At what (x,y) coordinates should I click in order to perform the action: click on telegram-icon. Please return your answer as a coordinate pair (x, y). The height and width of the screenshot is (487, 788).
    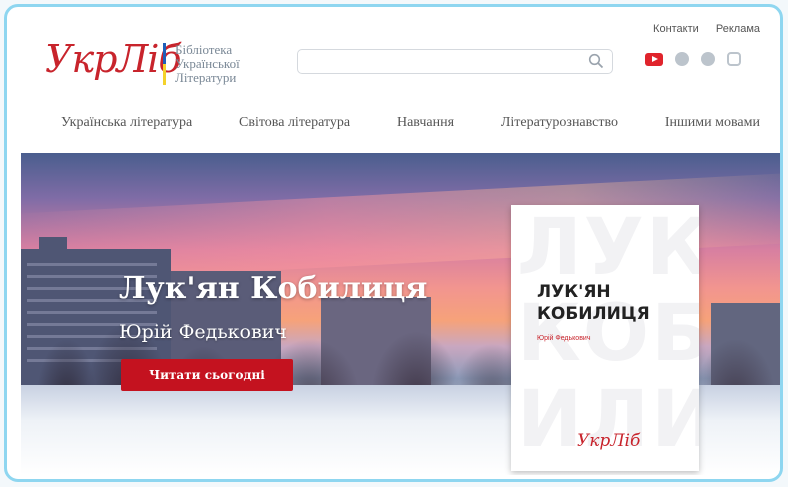
    Looking at the image, I should click on (682, 59).